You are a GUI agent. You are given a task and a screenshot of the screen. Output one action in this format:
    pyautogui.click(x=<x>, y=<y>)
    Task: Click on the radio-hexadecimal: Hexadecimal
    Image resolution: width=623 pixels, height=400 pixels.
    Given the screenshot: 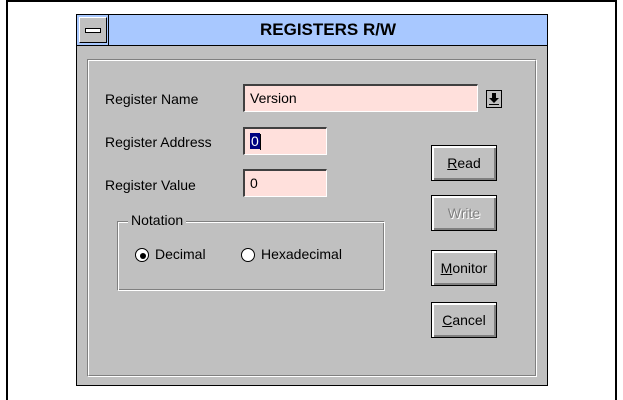 What is the action you would take?
    pyautogui.click(x=306, y=255)
    